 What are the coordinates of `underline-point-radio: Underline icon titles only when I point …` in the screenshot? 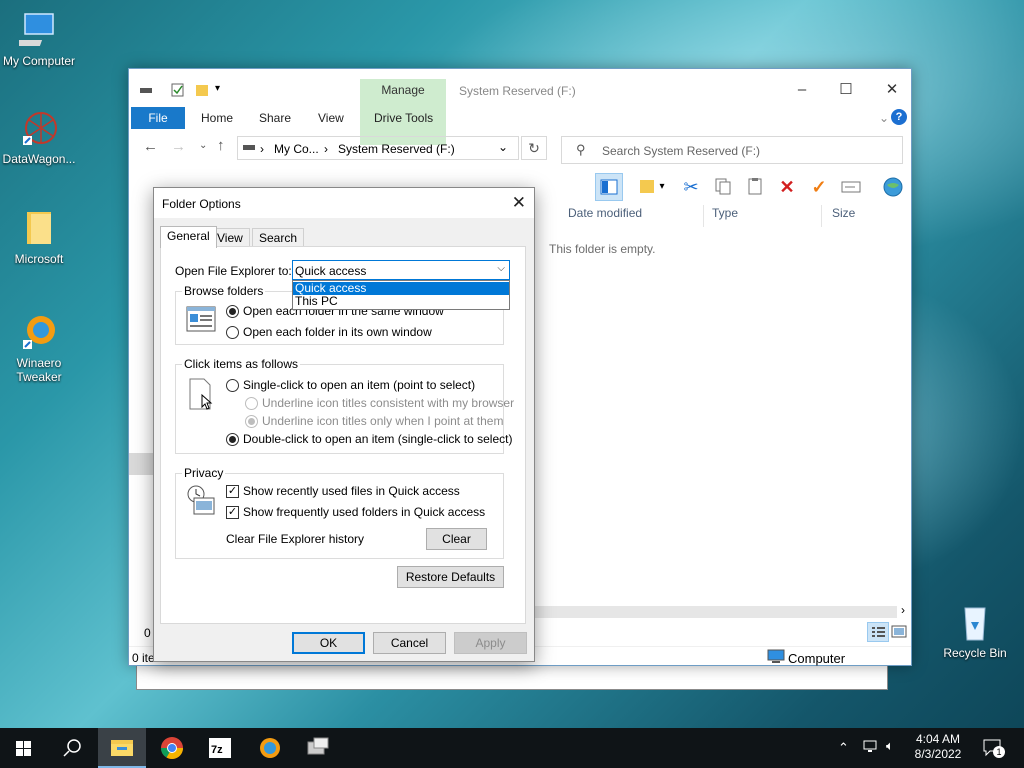 It's located at (374, 421).